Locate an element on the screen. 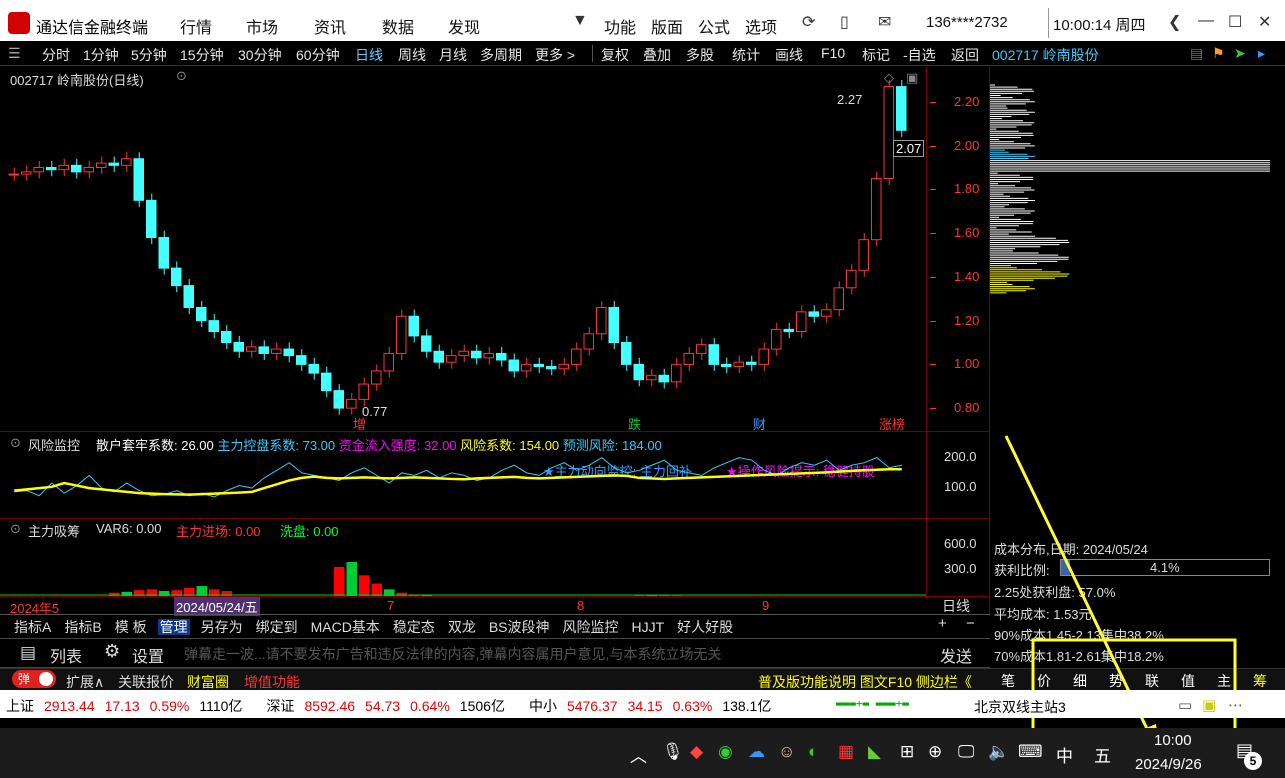 The image size is (1285, 778). market-a: 1506亿 is located at coordinates (482, 706).